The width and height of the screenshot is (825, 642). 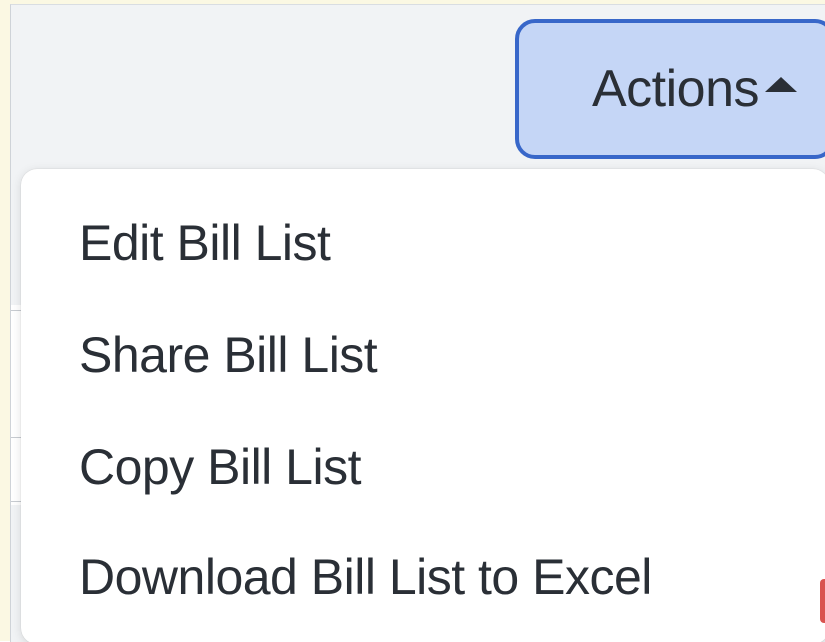 I want to click on menu-item-label: Edit Bill List, so click(x=205, y=243).